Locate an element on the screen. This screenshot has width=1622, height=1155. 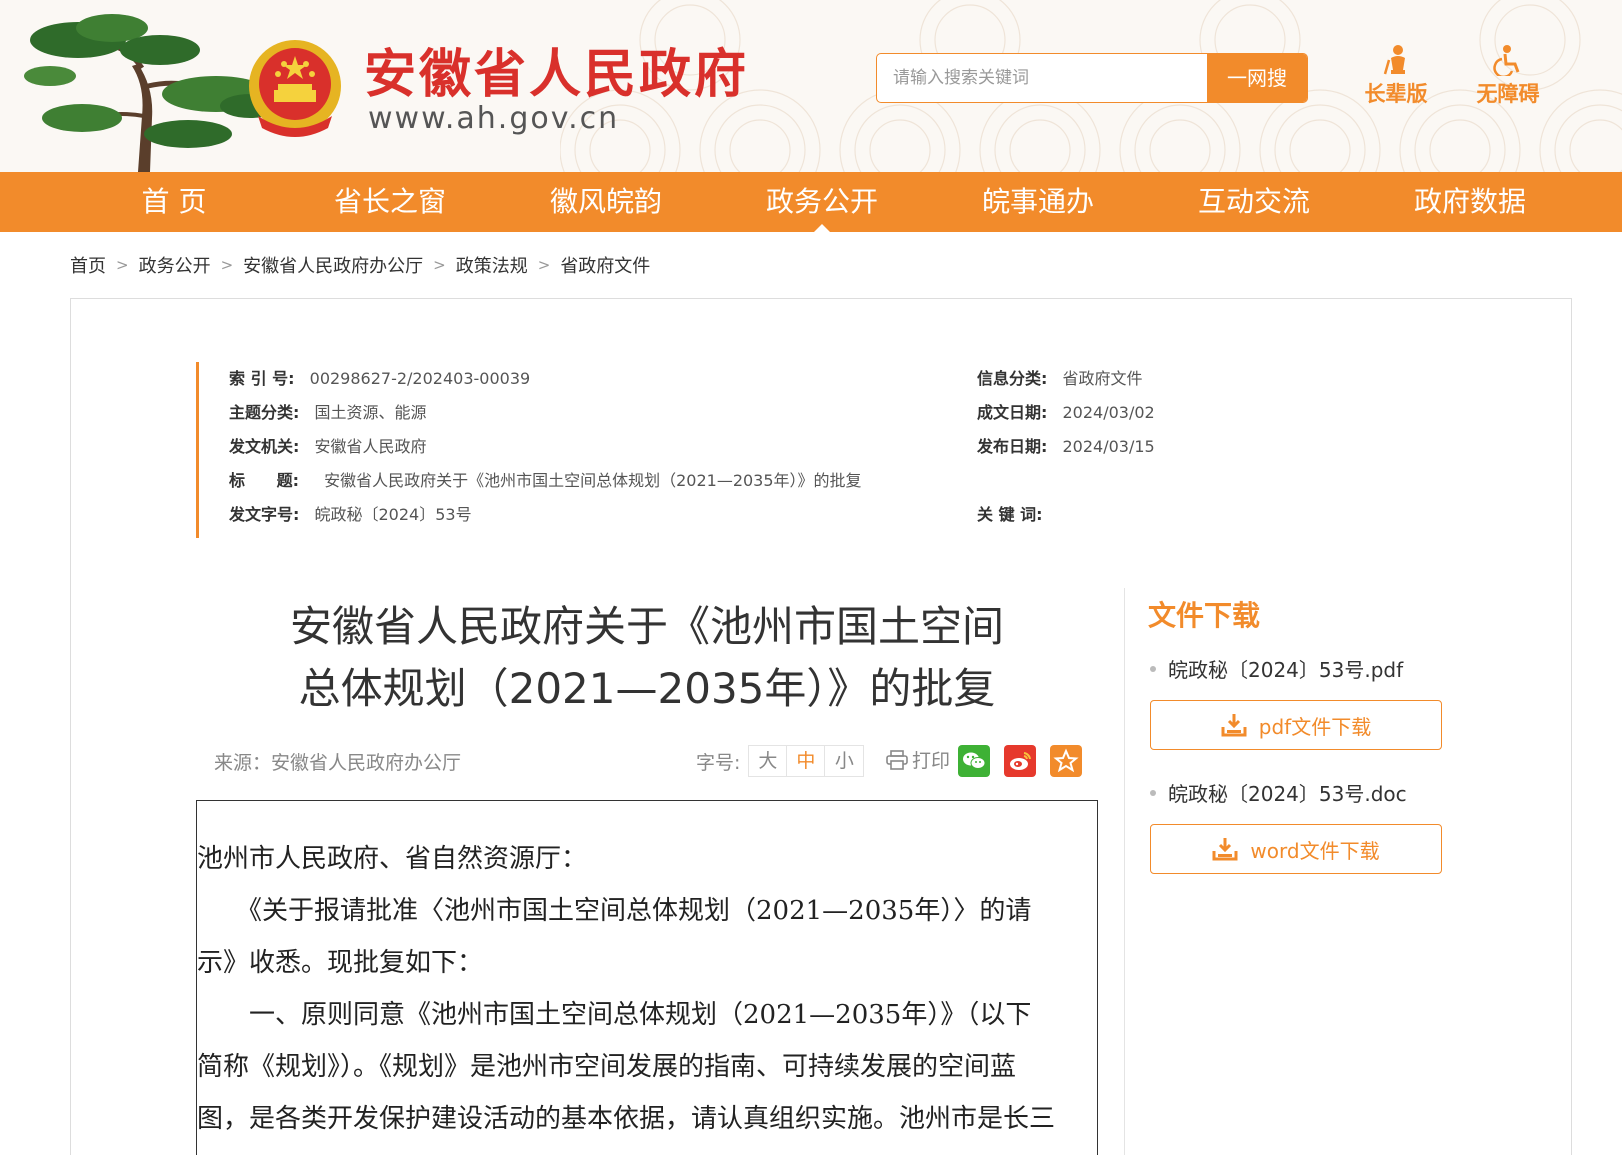
favorite-icon is located at coordinates (1066, 761).